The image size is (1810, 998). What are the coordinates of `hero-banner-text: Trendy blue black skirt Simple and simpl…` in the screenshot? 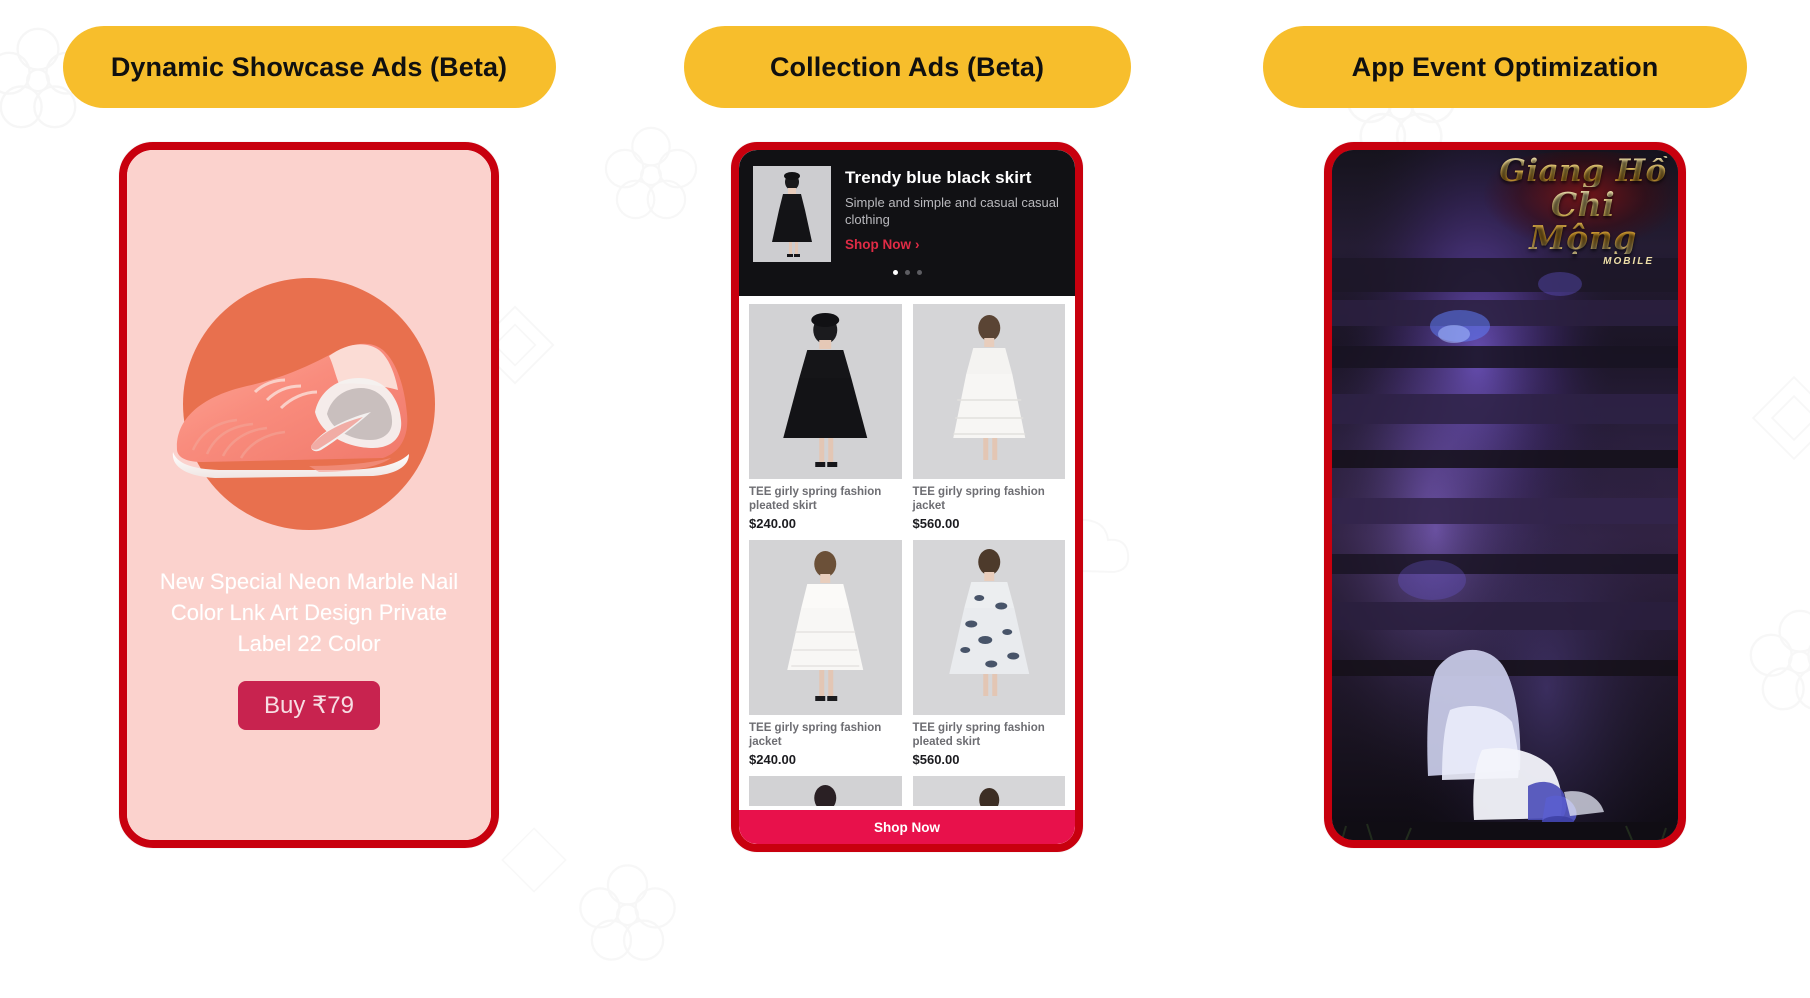 It's located at (953, 214).